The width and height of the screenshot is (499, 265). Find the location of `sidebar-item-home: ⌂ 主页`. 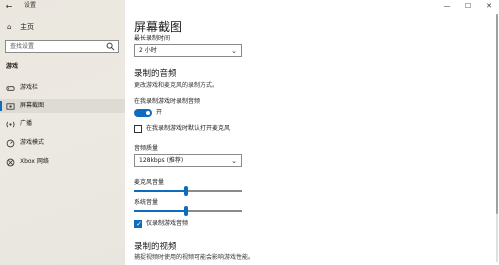

sidebar-item-home: ⌂ 主页 is located at coordinates (62, 27).